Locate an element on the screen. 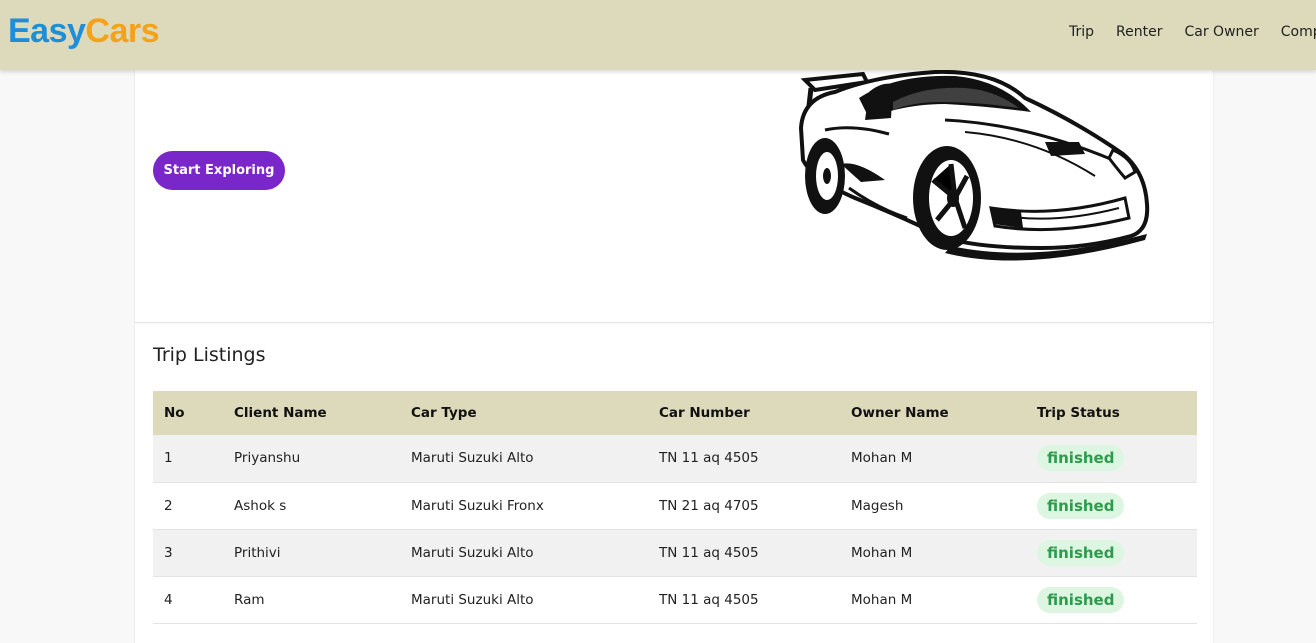 The height and width of the screenshot is (643, 1316). cell-no: 2 is located at coordinates (168, 505).